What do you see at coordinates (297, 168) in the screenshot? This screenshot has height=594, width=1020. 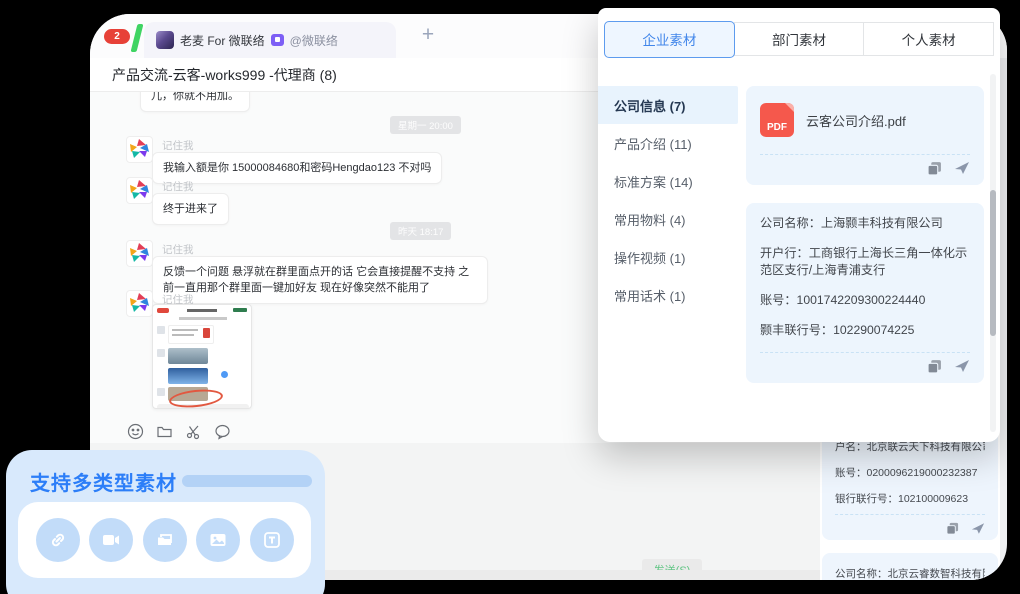 I see `chat-bubble: 我输入额是你 15000084680和密码Hengdao123 不对吗` at bounding box center [297, 168].